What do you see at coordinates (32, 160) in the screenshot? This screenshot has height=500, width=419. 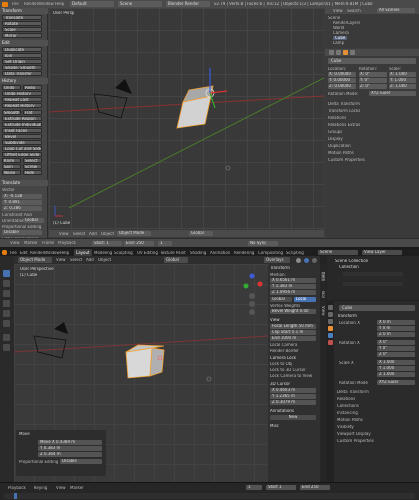 I see `select-button: Select` at bounding box center [32, 160].